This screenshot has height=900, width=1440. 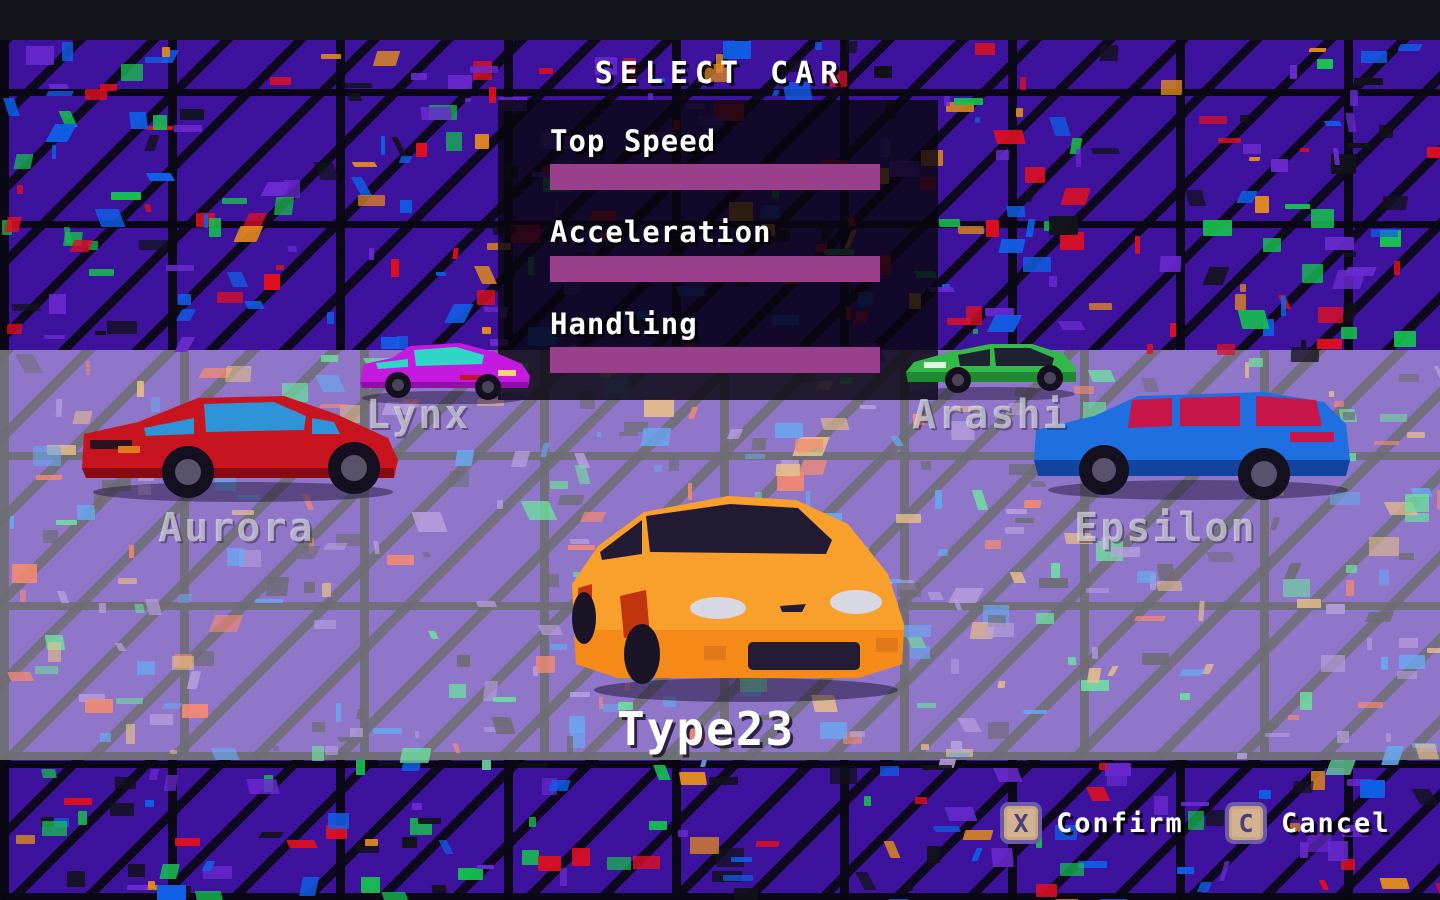 What do you see at coordinates (720, 73) in the screenshot?
I see `page-title: SELECT CAR` at bounding box center [720, 73].